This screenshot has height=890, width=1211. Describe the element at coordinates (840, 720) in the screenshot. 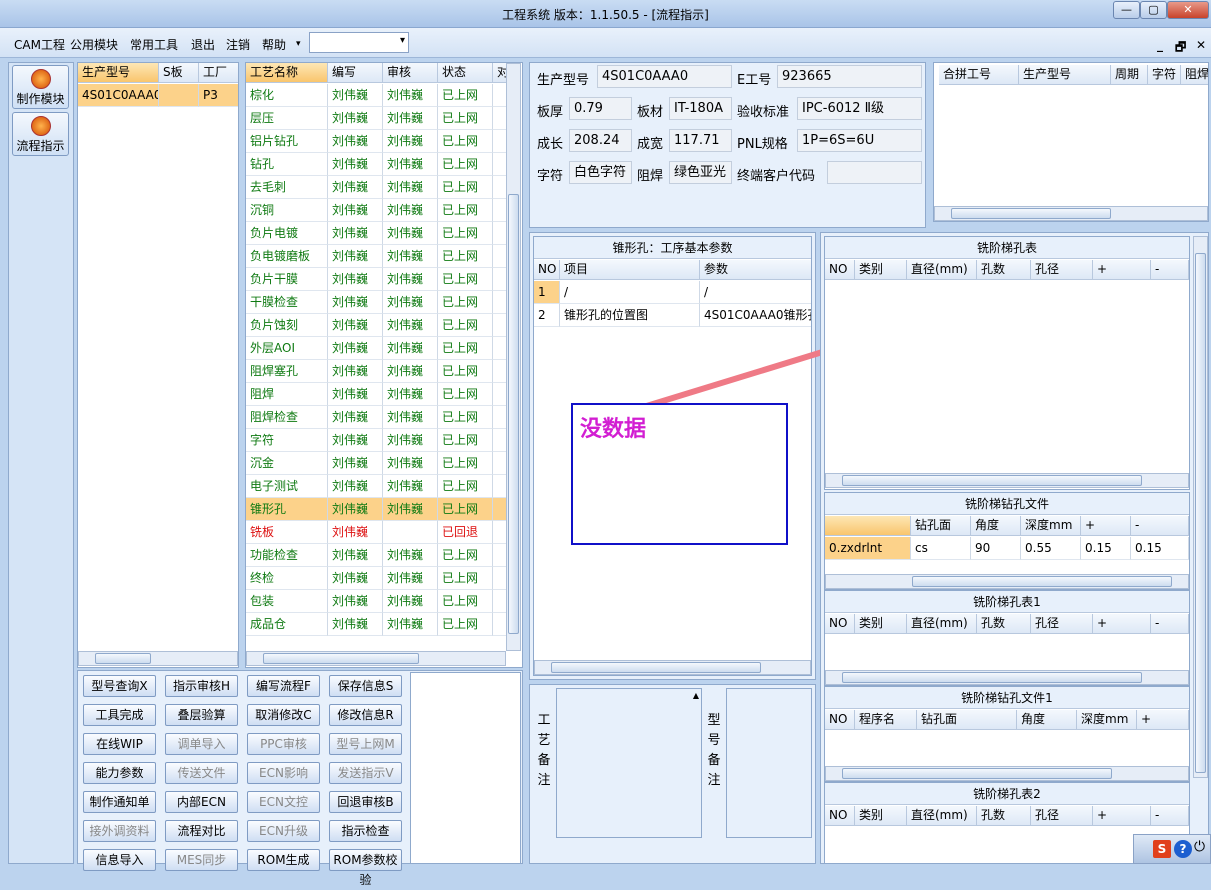

I see `col-d1-no: NO` at that location.